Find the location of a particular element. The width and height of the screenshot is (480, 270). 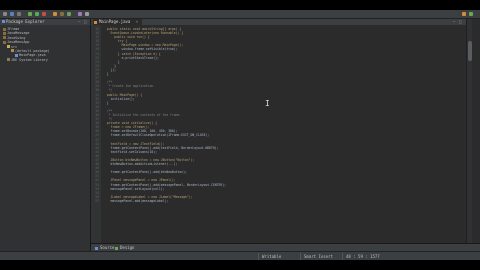

tree-item-label: JavaMessage is located at coordinates (18, 33).